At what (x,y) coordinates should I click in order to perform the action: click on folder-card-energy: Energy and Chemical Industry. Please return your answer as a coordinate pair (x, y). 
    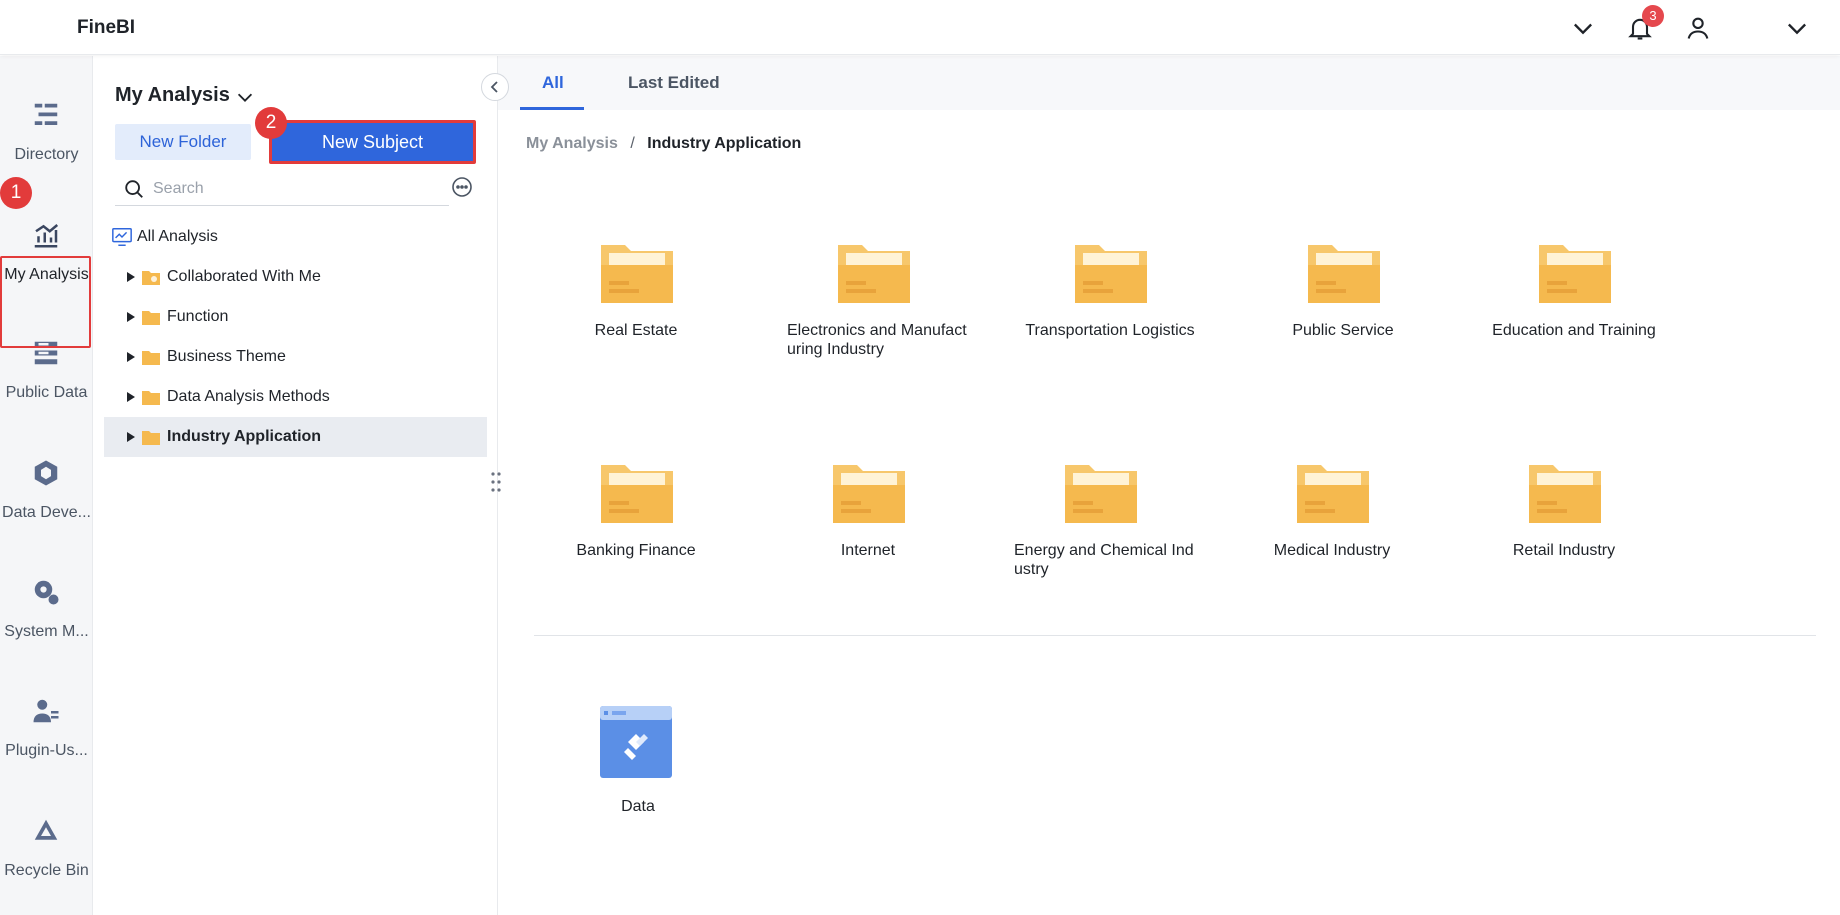
    Looking at the image, I should click on (1100, 529).